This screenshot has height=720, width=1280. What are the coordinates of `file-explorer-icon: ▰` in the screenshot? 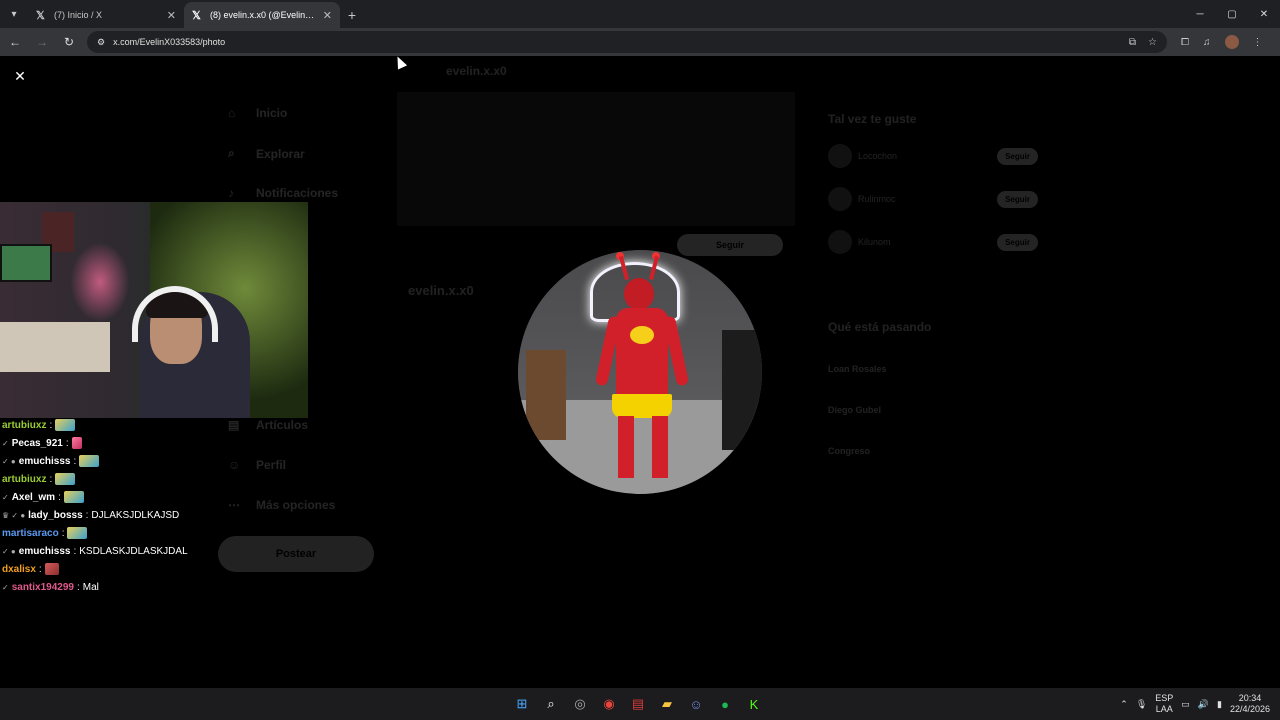 It's located at (667, 704).